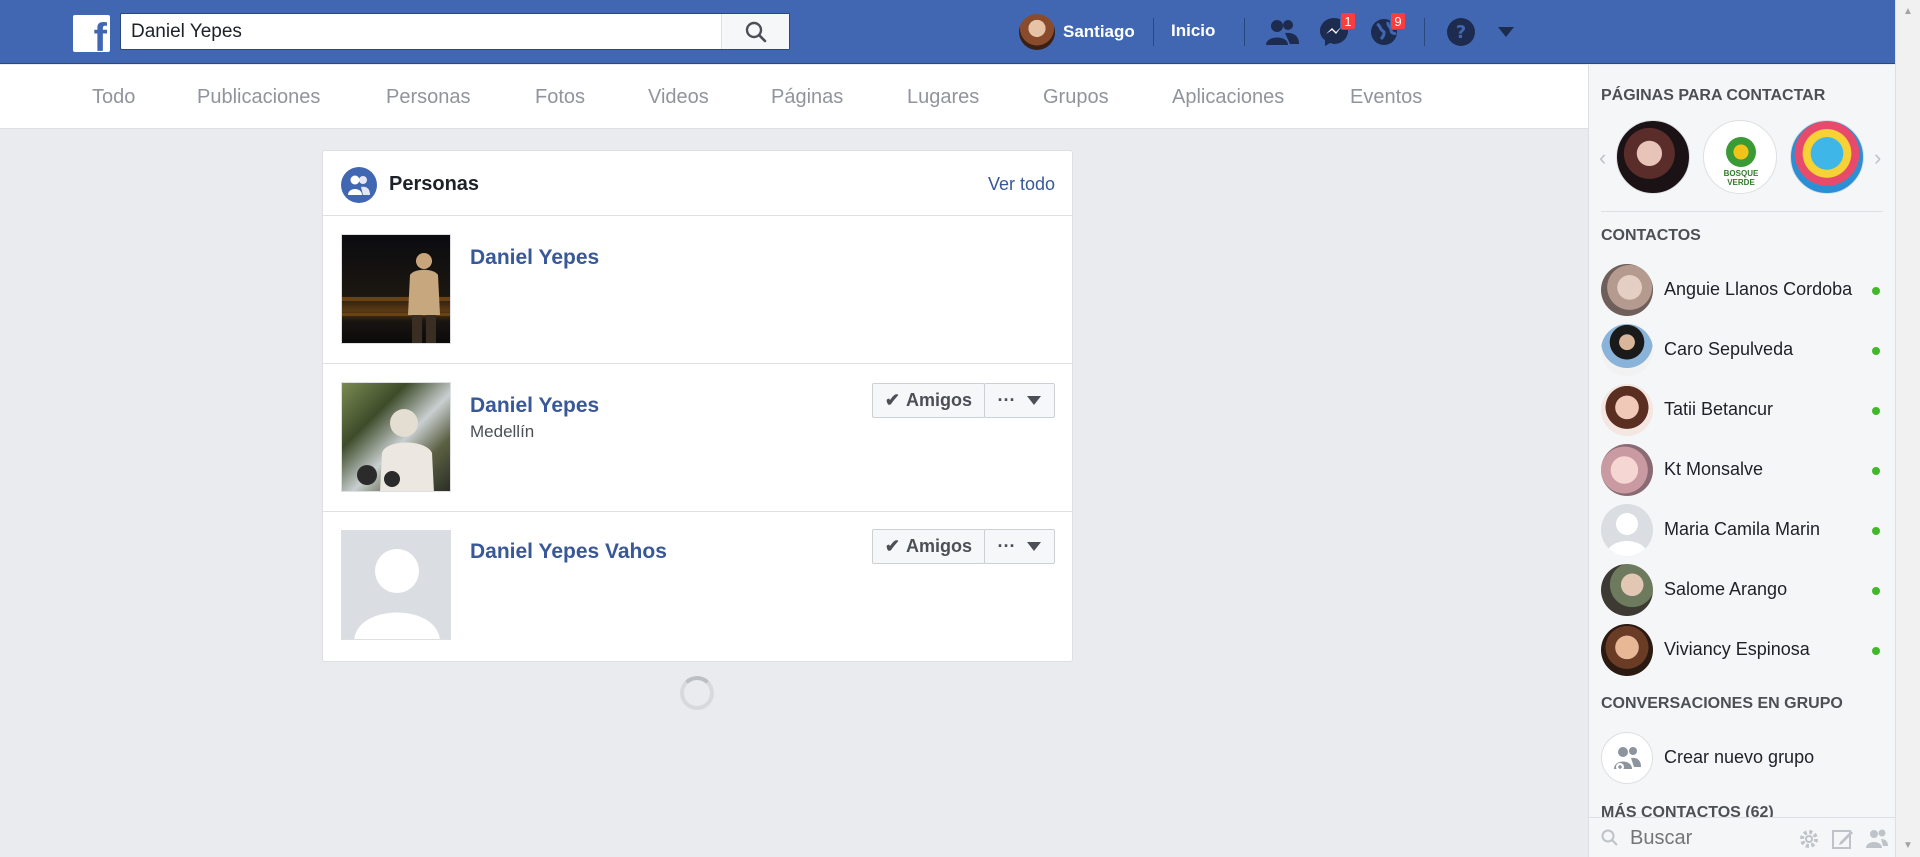  I want to click on search-icon, so click(1609, 837).